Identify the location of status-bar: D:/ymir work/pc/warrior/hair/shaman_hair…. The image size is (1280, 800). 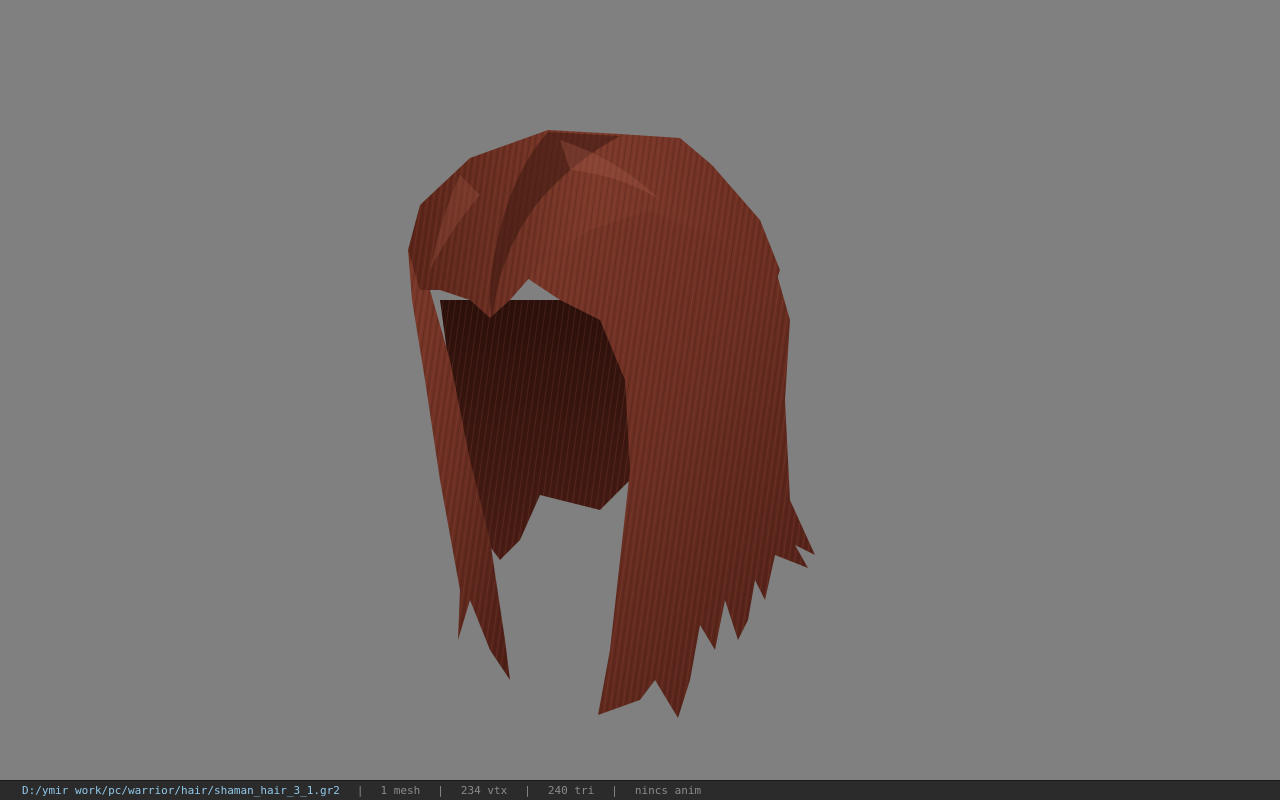
(640, 790).